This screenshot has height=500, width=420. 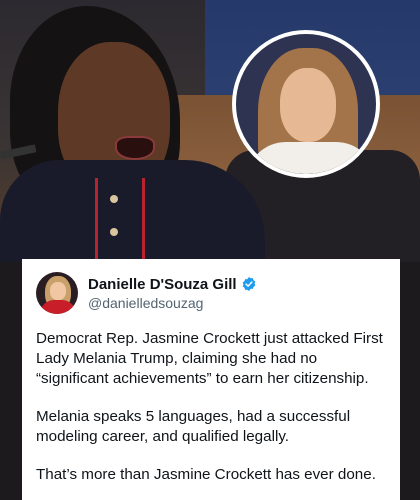 I want to click on author-handle: @danielledsouzag, so click(x=172, y=303).